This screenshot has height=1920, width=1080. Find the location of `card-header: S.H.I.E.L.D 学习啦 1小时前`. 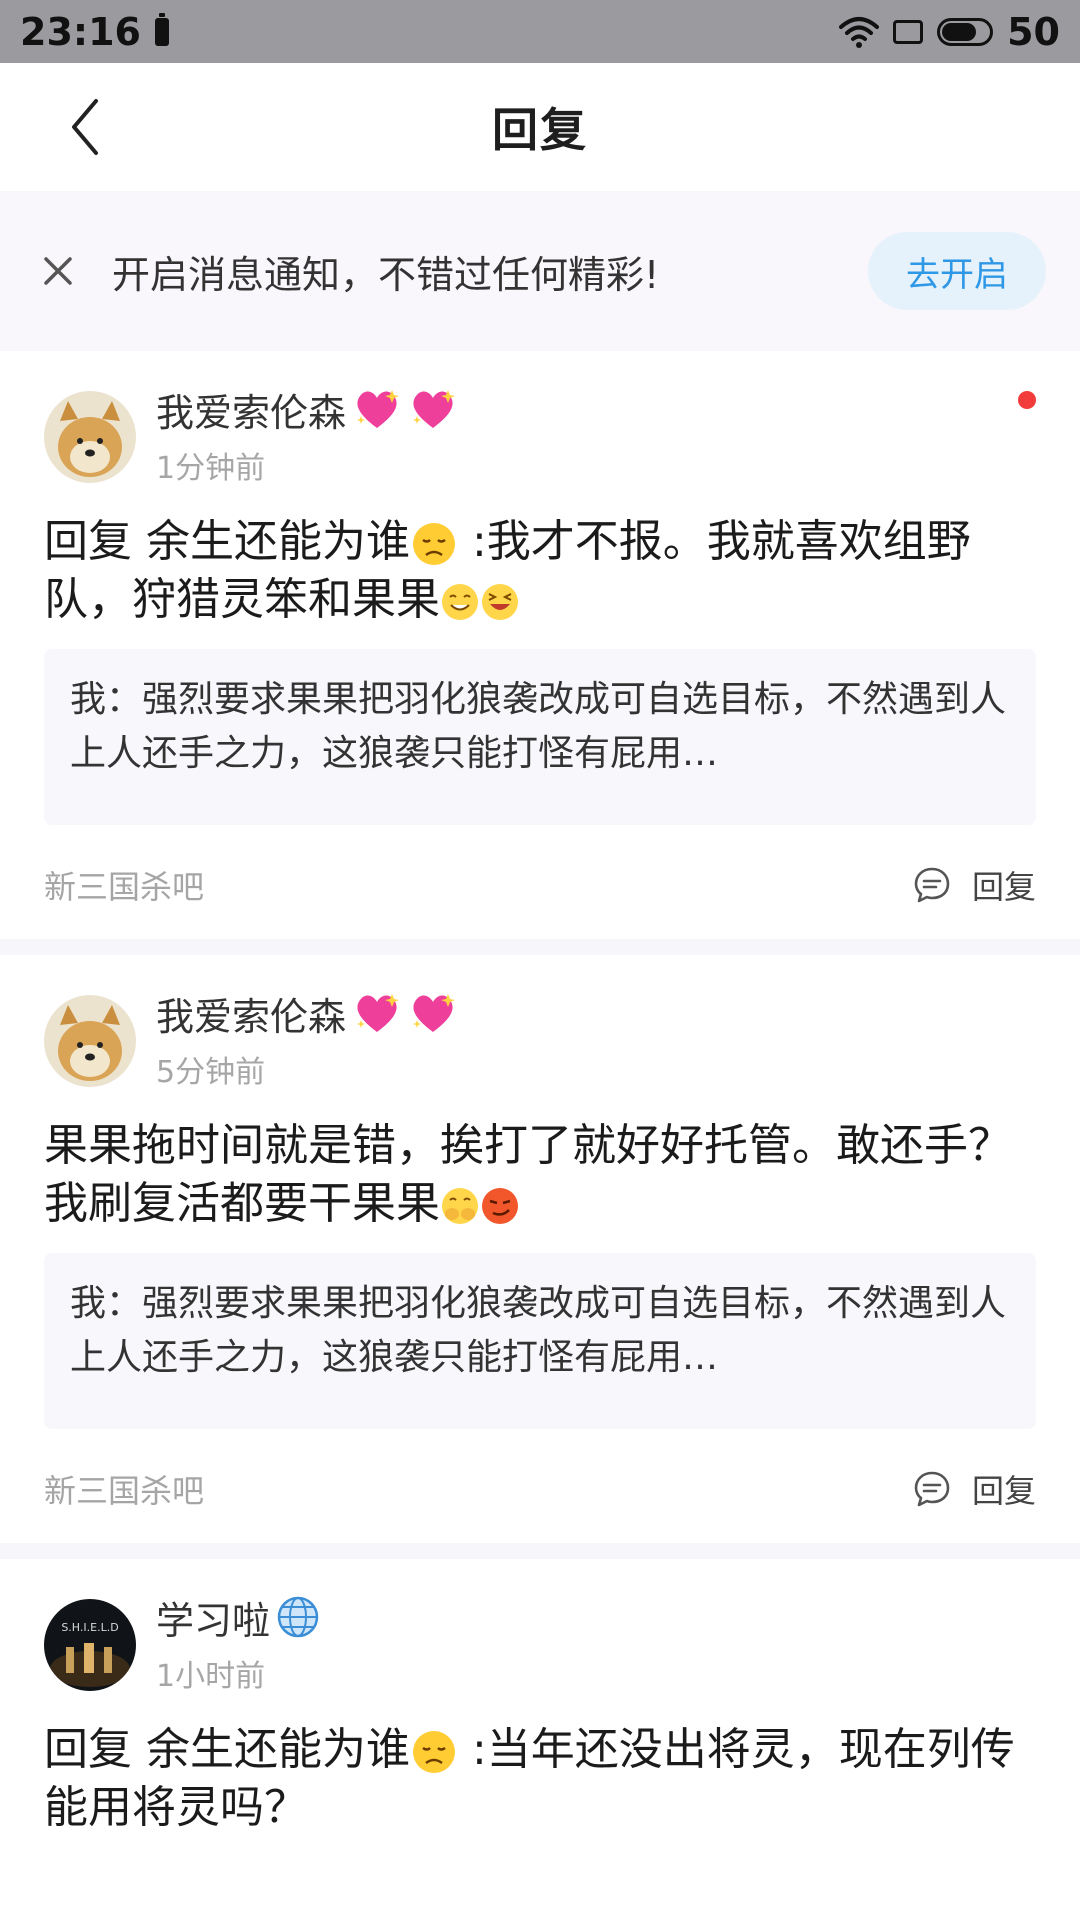

card-header: S.H.I.E.L.D 学习啦 1小时前 is located at coordinates (540, 1642).